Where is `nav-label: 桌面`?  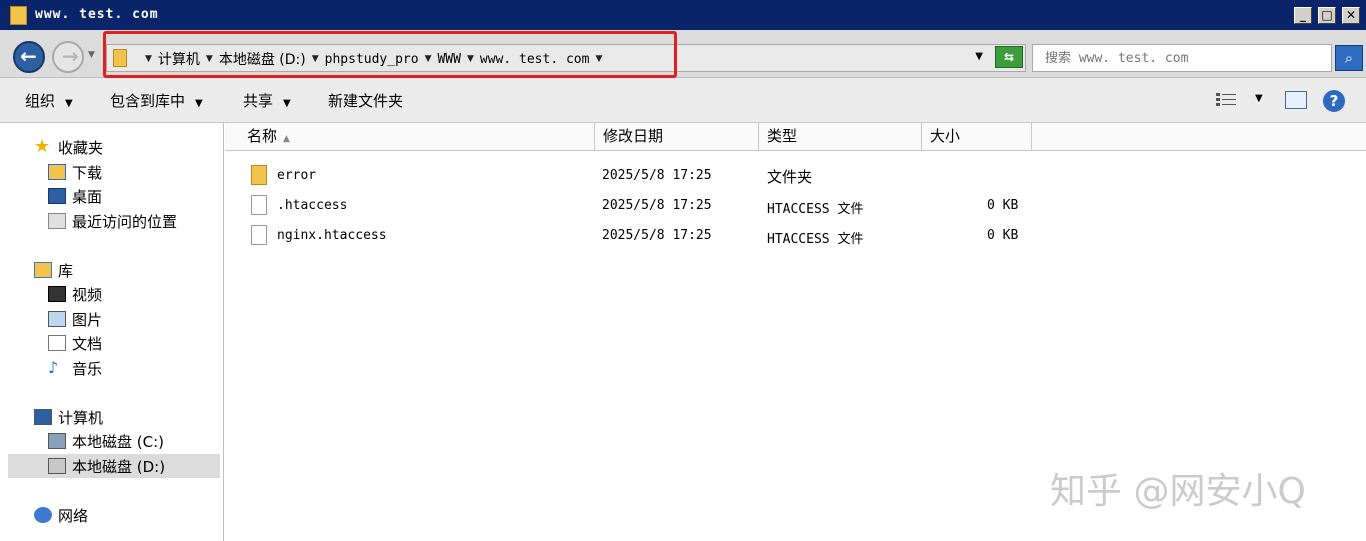
nav-label: 桌面 is located at coordinates (87, 196).